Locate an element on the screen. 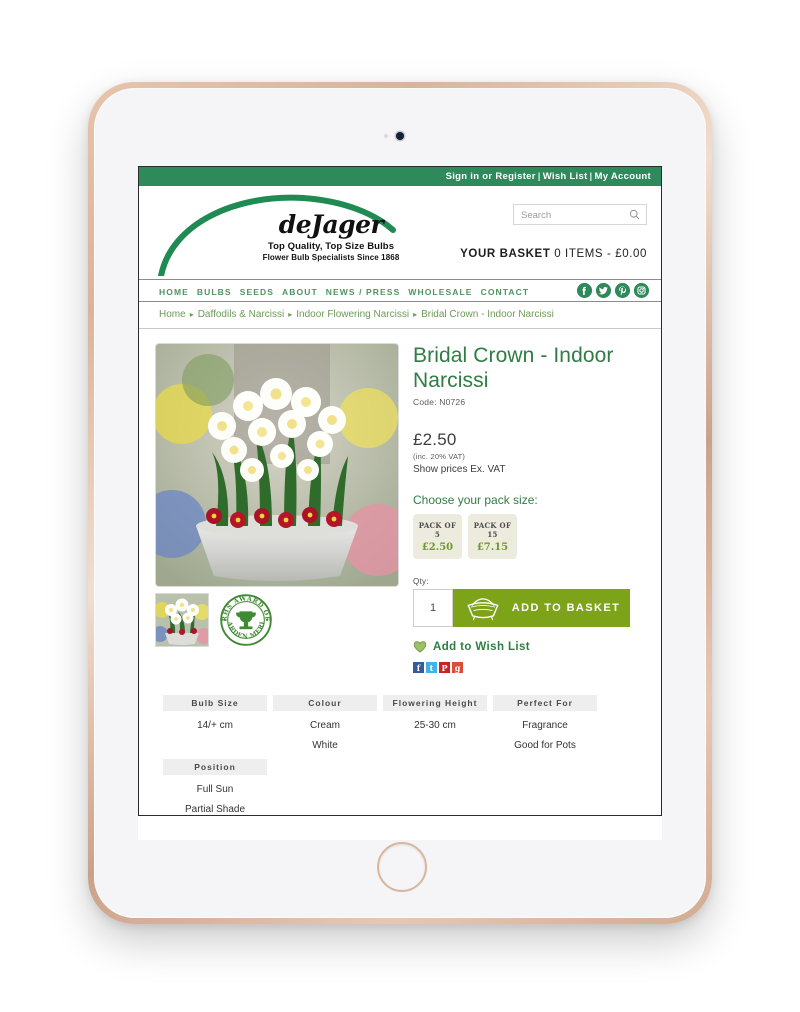 The image size is (800, 1012). pack-size-label: Choose your pack size: is located at coordinates (475, 500).